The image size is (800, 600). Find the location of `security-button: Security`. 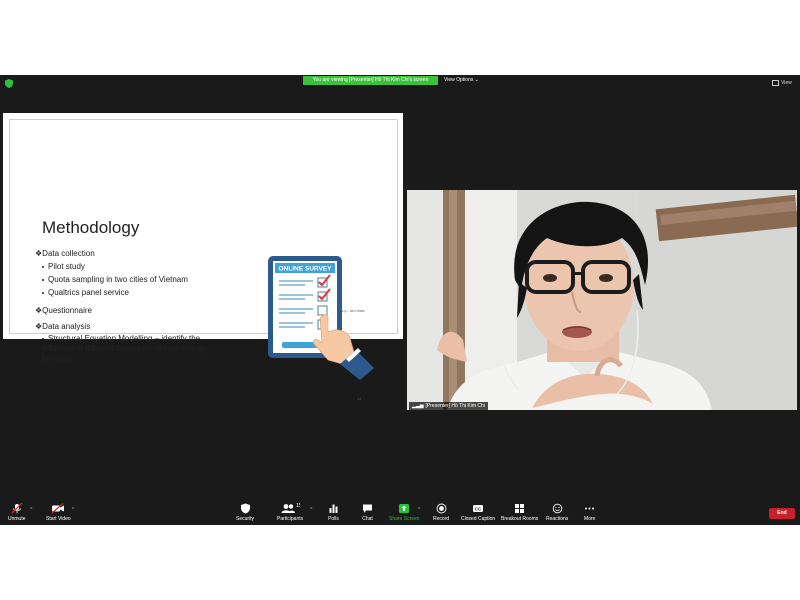

security-button: Security is located at coordinates (245, 512).